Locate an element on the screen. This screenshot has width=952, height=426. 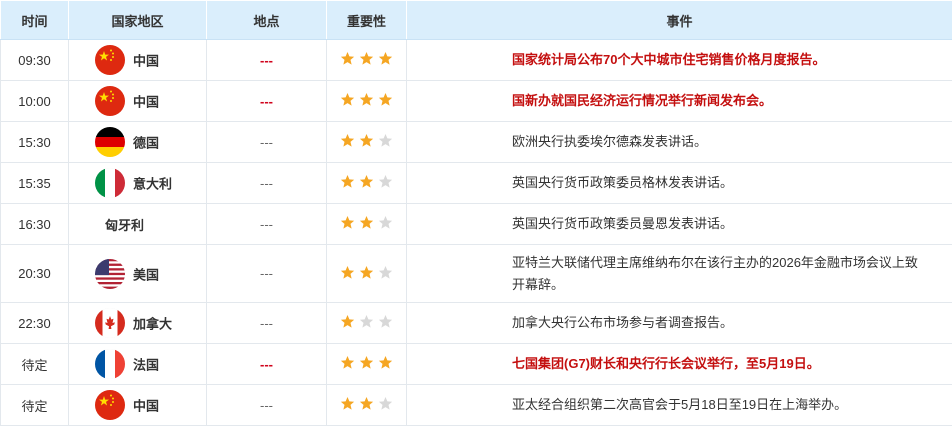
row-time: 16:30 is located at coordinates (34, 224).